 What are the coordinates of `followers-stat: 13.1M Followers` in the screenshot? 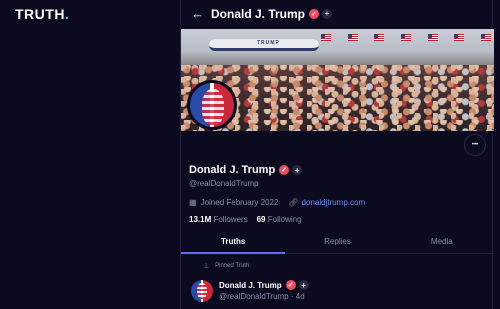 It's located at (218, 219).